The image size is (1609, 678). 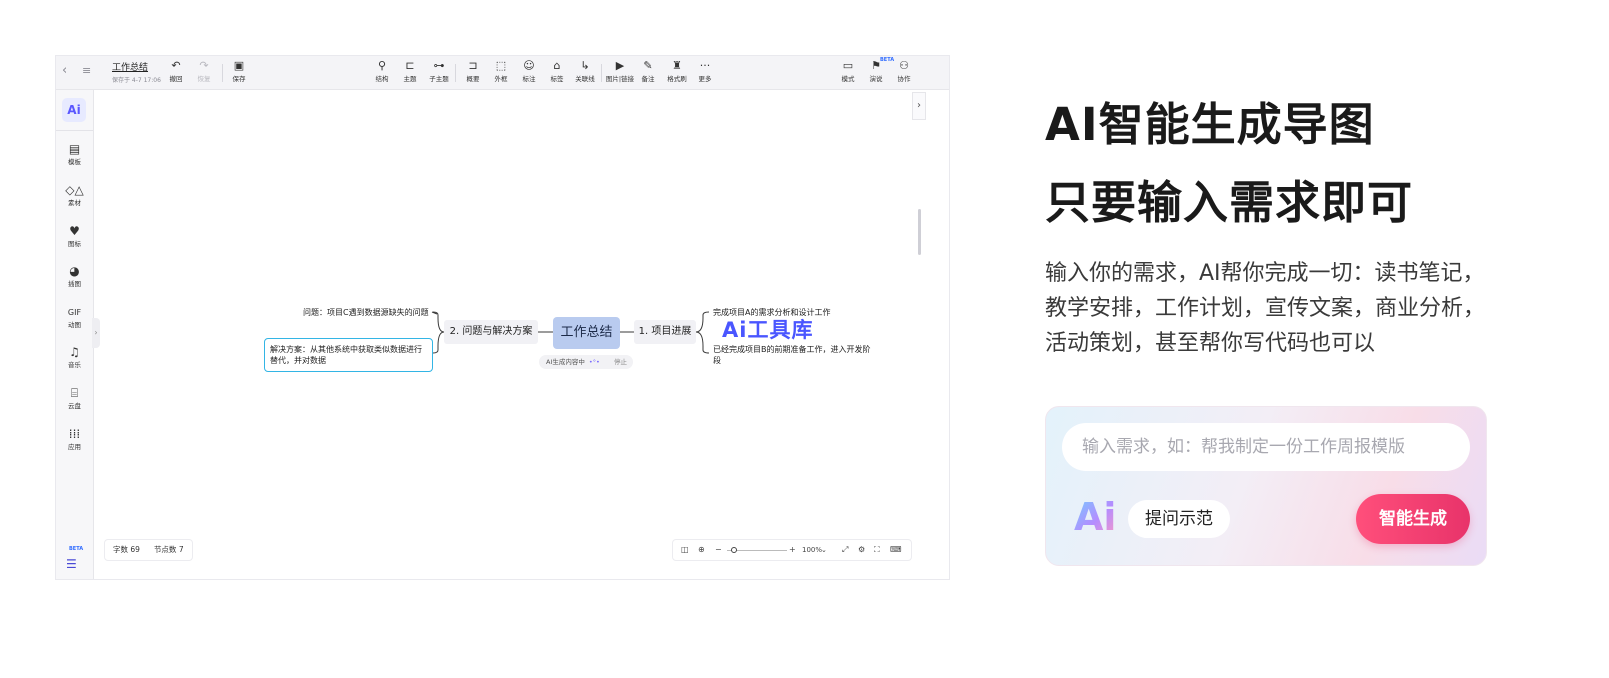 I want to click on promo-headline-2: 只要输入需求即可, so click(x=1229, y=202).